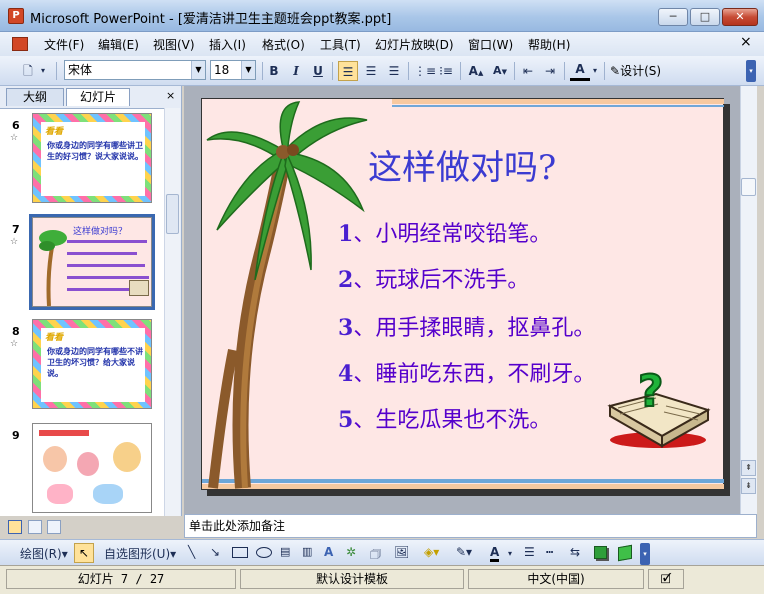 The height and width of the screenshot is (594, 764). Describe the element at coordinates (600, 552) in the screenshot. I see `shadow-style-icon` at that location.